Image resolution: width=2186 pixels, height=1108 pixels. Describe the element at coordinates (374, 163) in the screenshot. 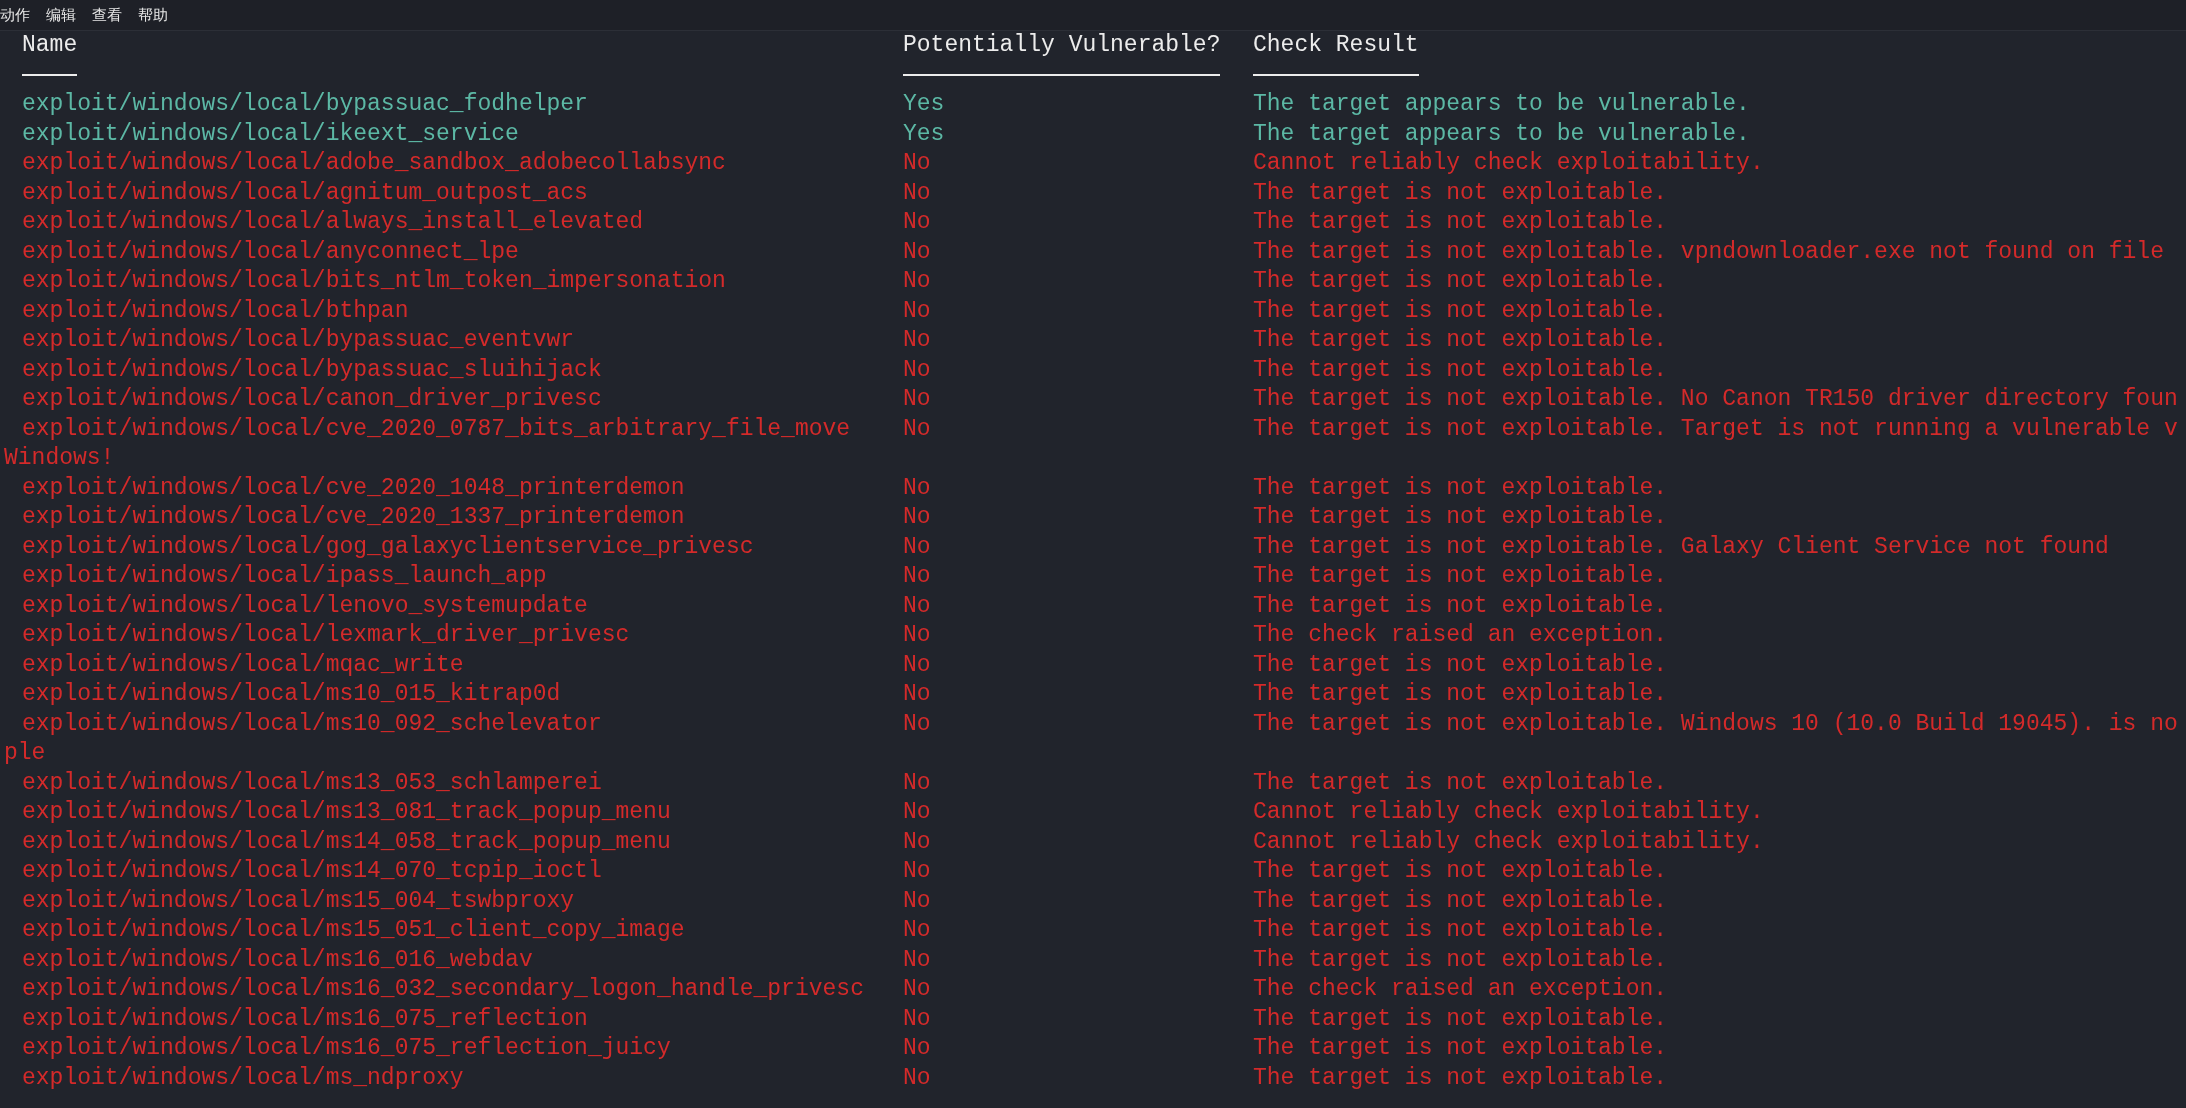

I see `table-cell: exploit/windows/local/adobe_sandbox_adobecollabsync` at that location.